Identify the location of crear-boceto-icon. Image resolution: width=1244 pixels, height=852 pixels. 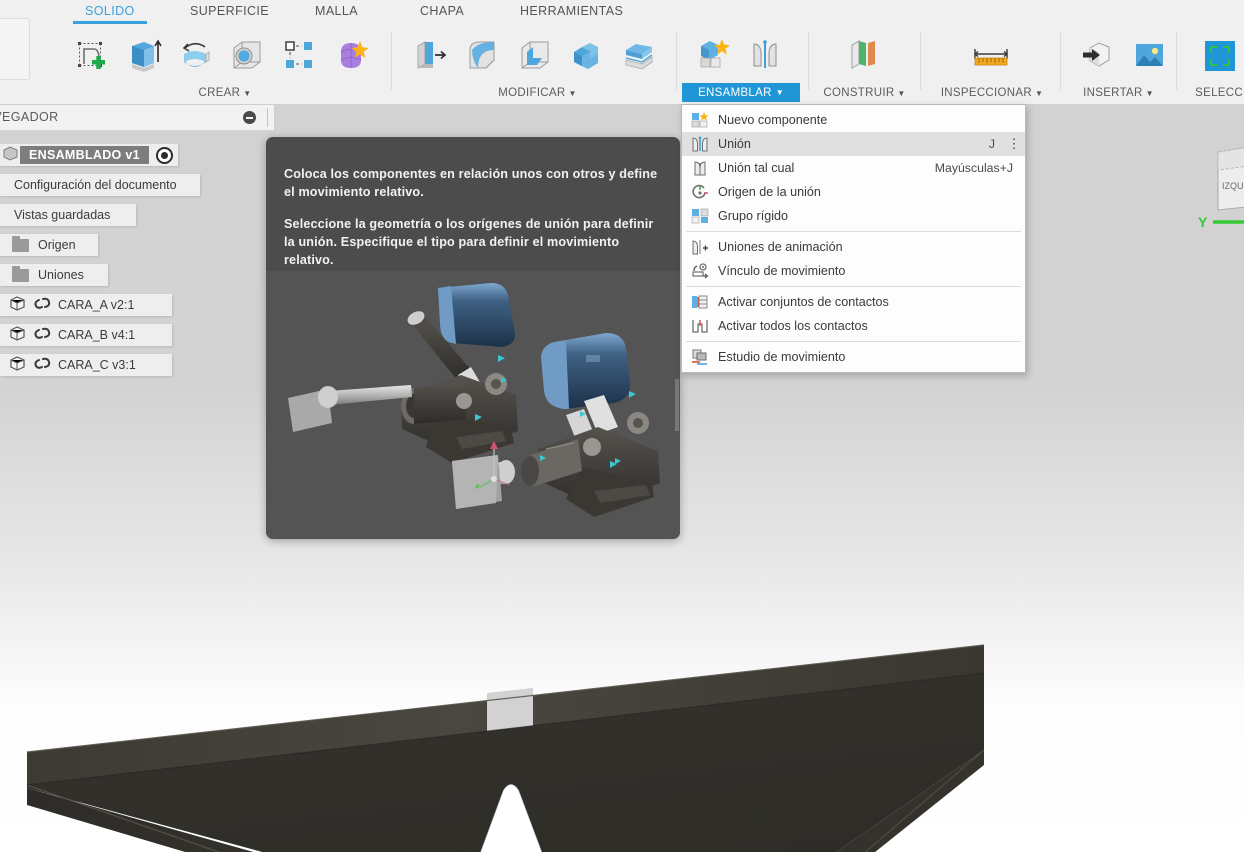
(91, 55).